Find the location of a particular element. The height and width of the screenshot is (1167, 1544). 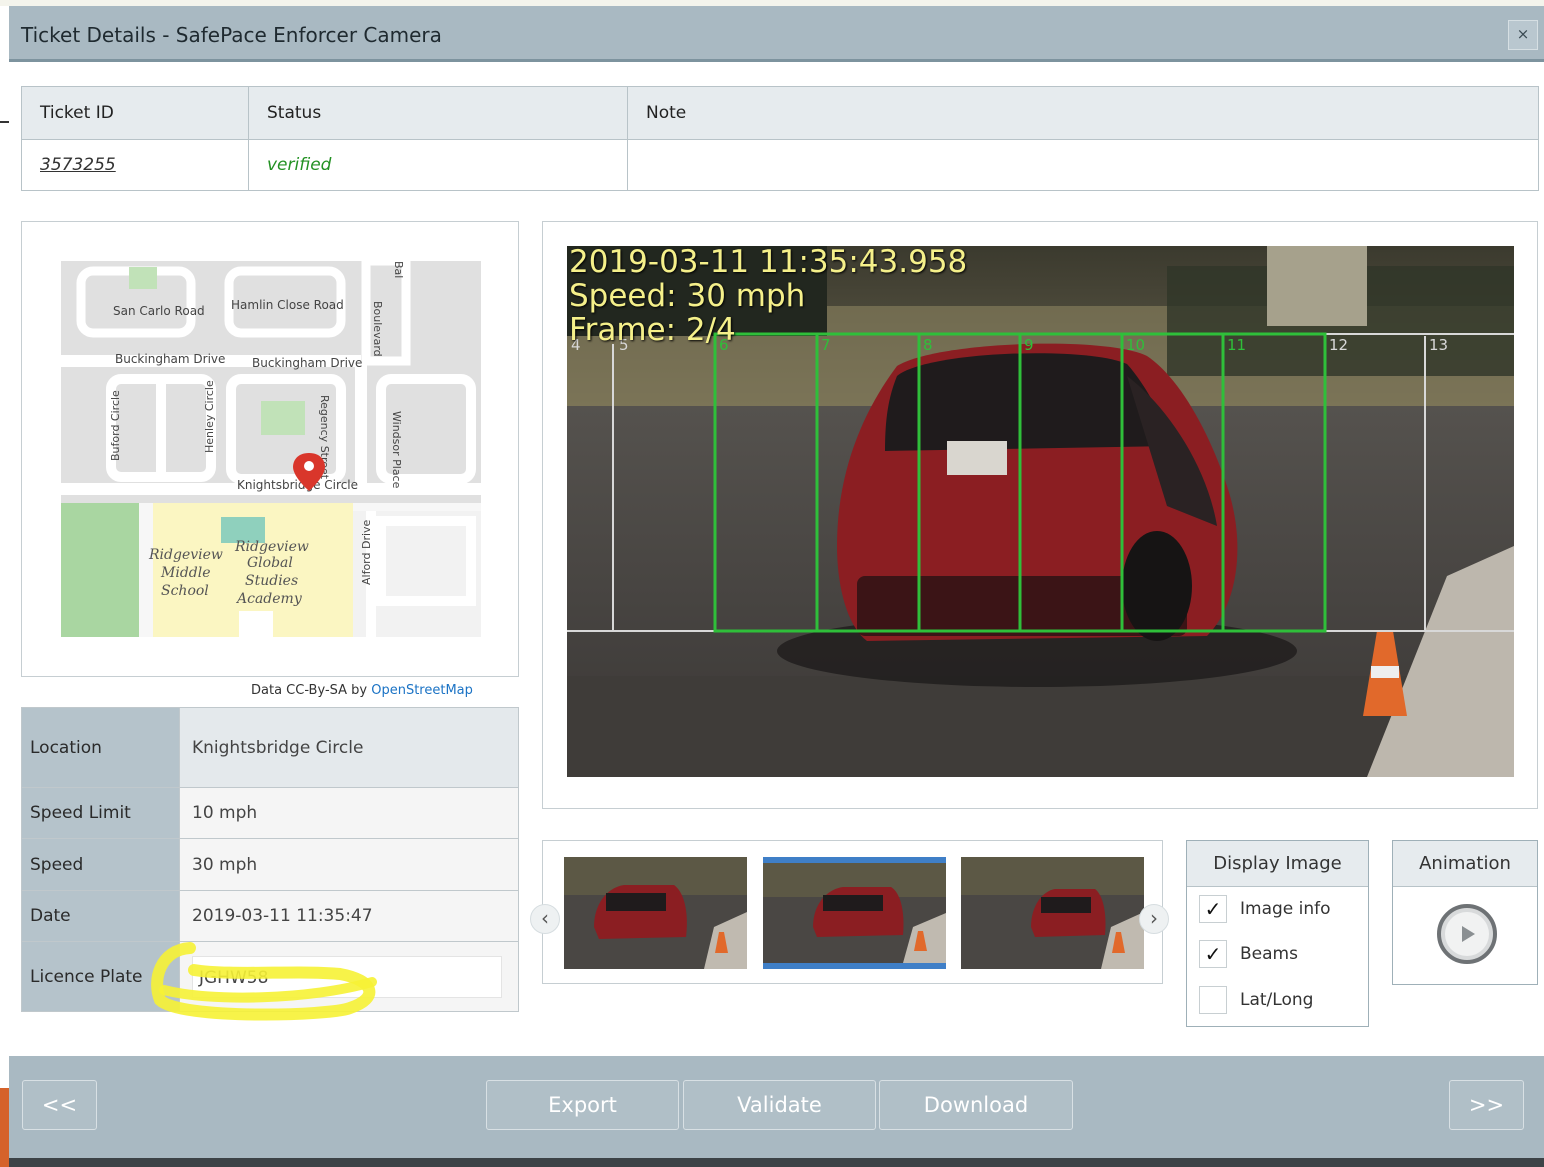

export-button: Export is located at coordinates (582, 1105).